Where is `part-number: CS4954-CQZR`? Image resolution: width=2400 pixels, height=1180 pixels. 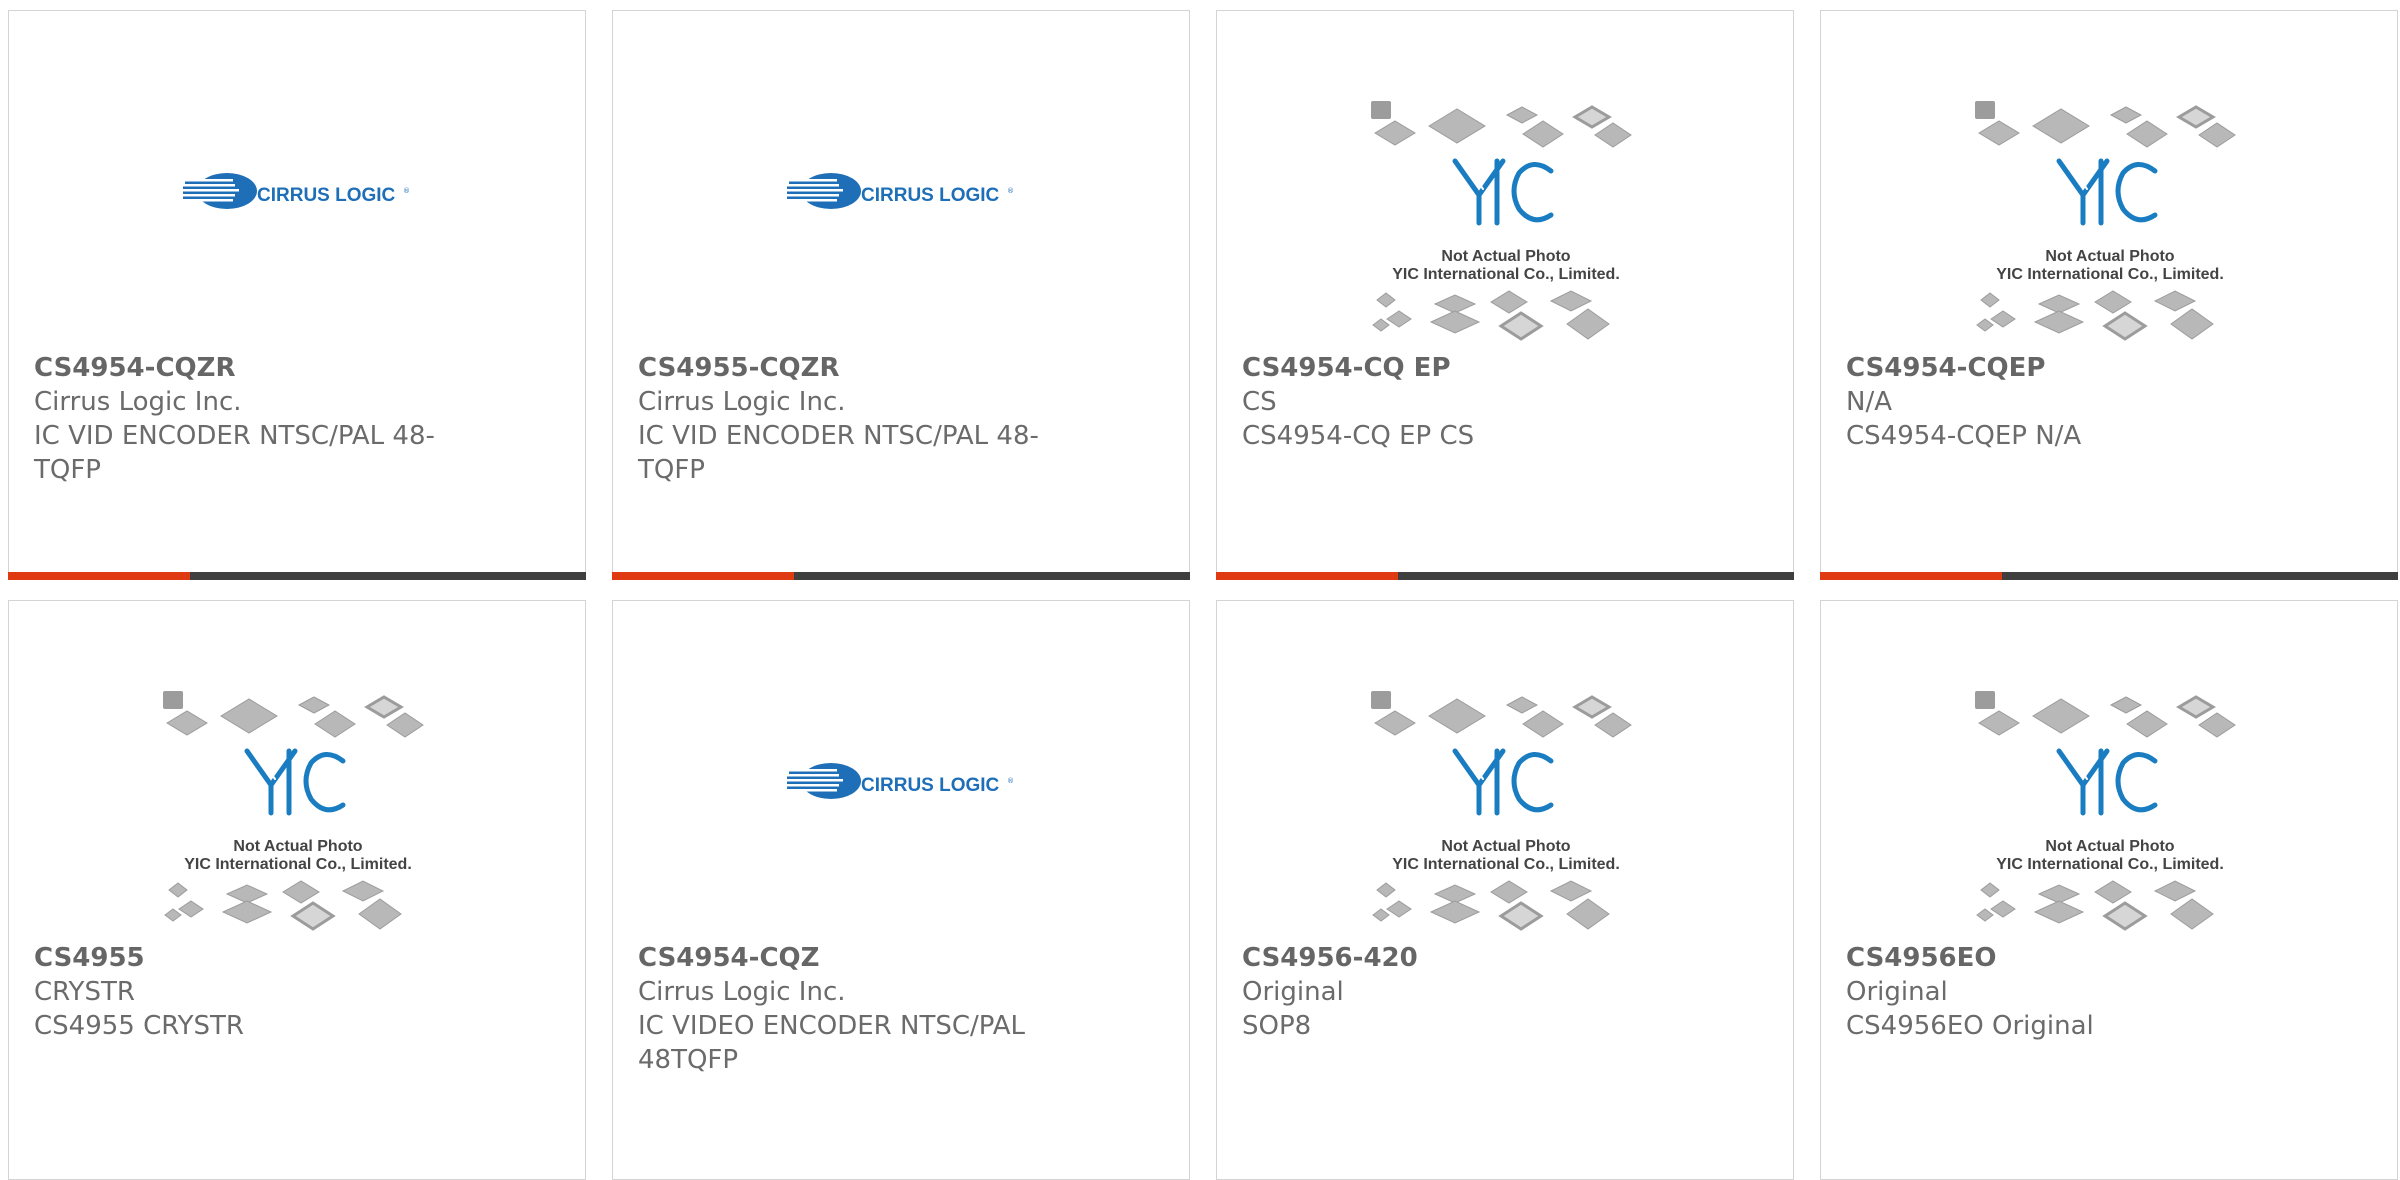 part-number: CS4954-CQZR is located at coordinates (244, 368).